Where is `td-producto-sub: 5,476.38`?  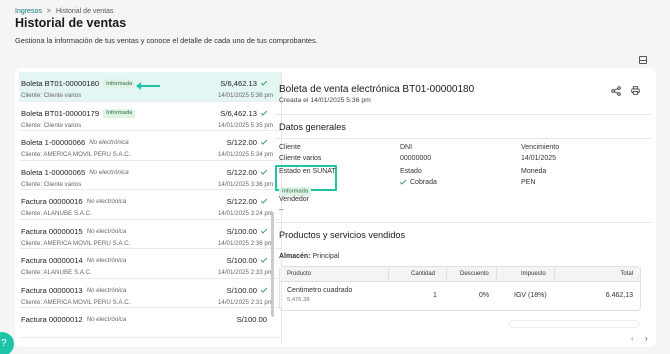 td-producto-sub: 5,476.38 is located at coordinates (298, 300).